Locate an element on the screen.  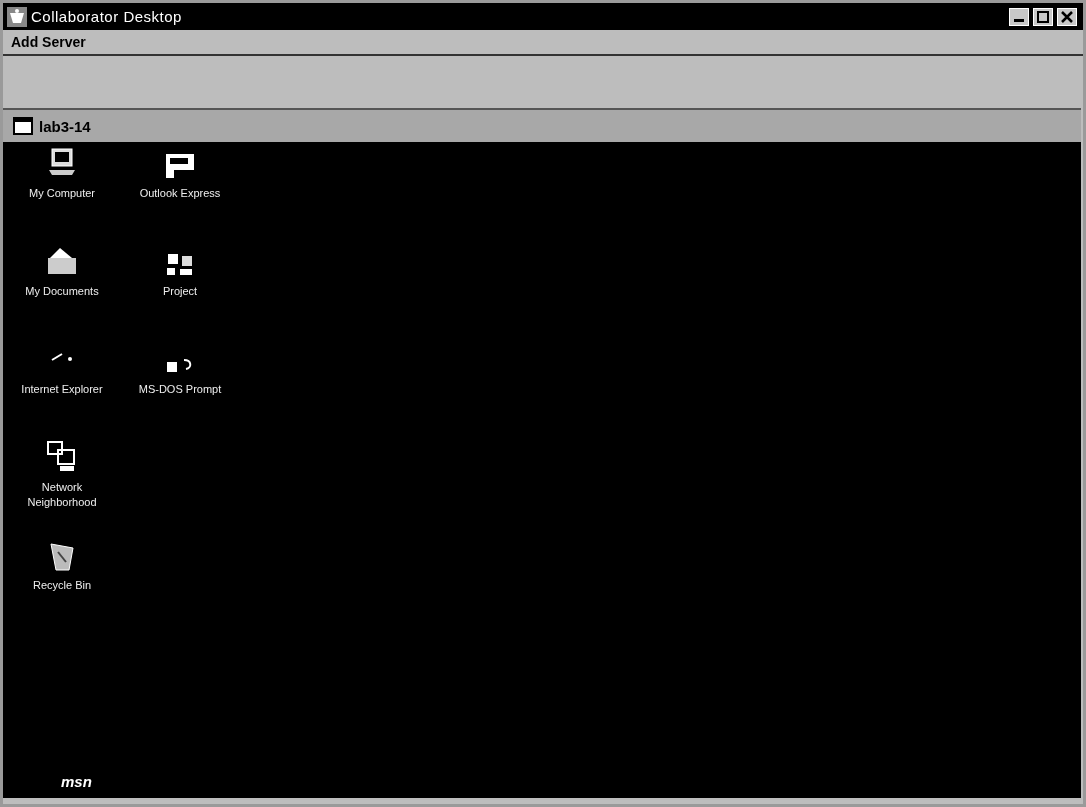
close-button is located at coordinates (1067, 16).